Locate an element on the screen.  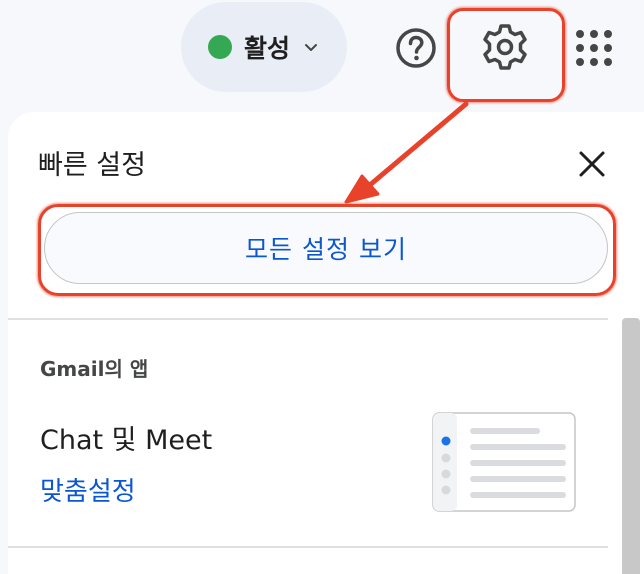
status-label: 활성 is located at coordinates (266, 48).